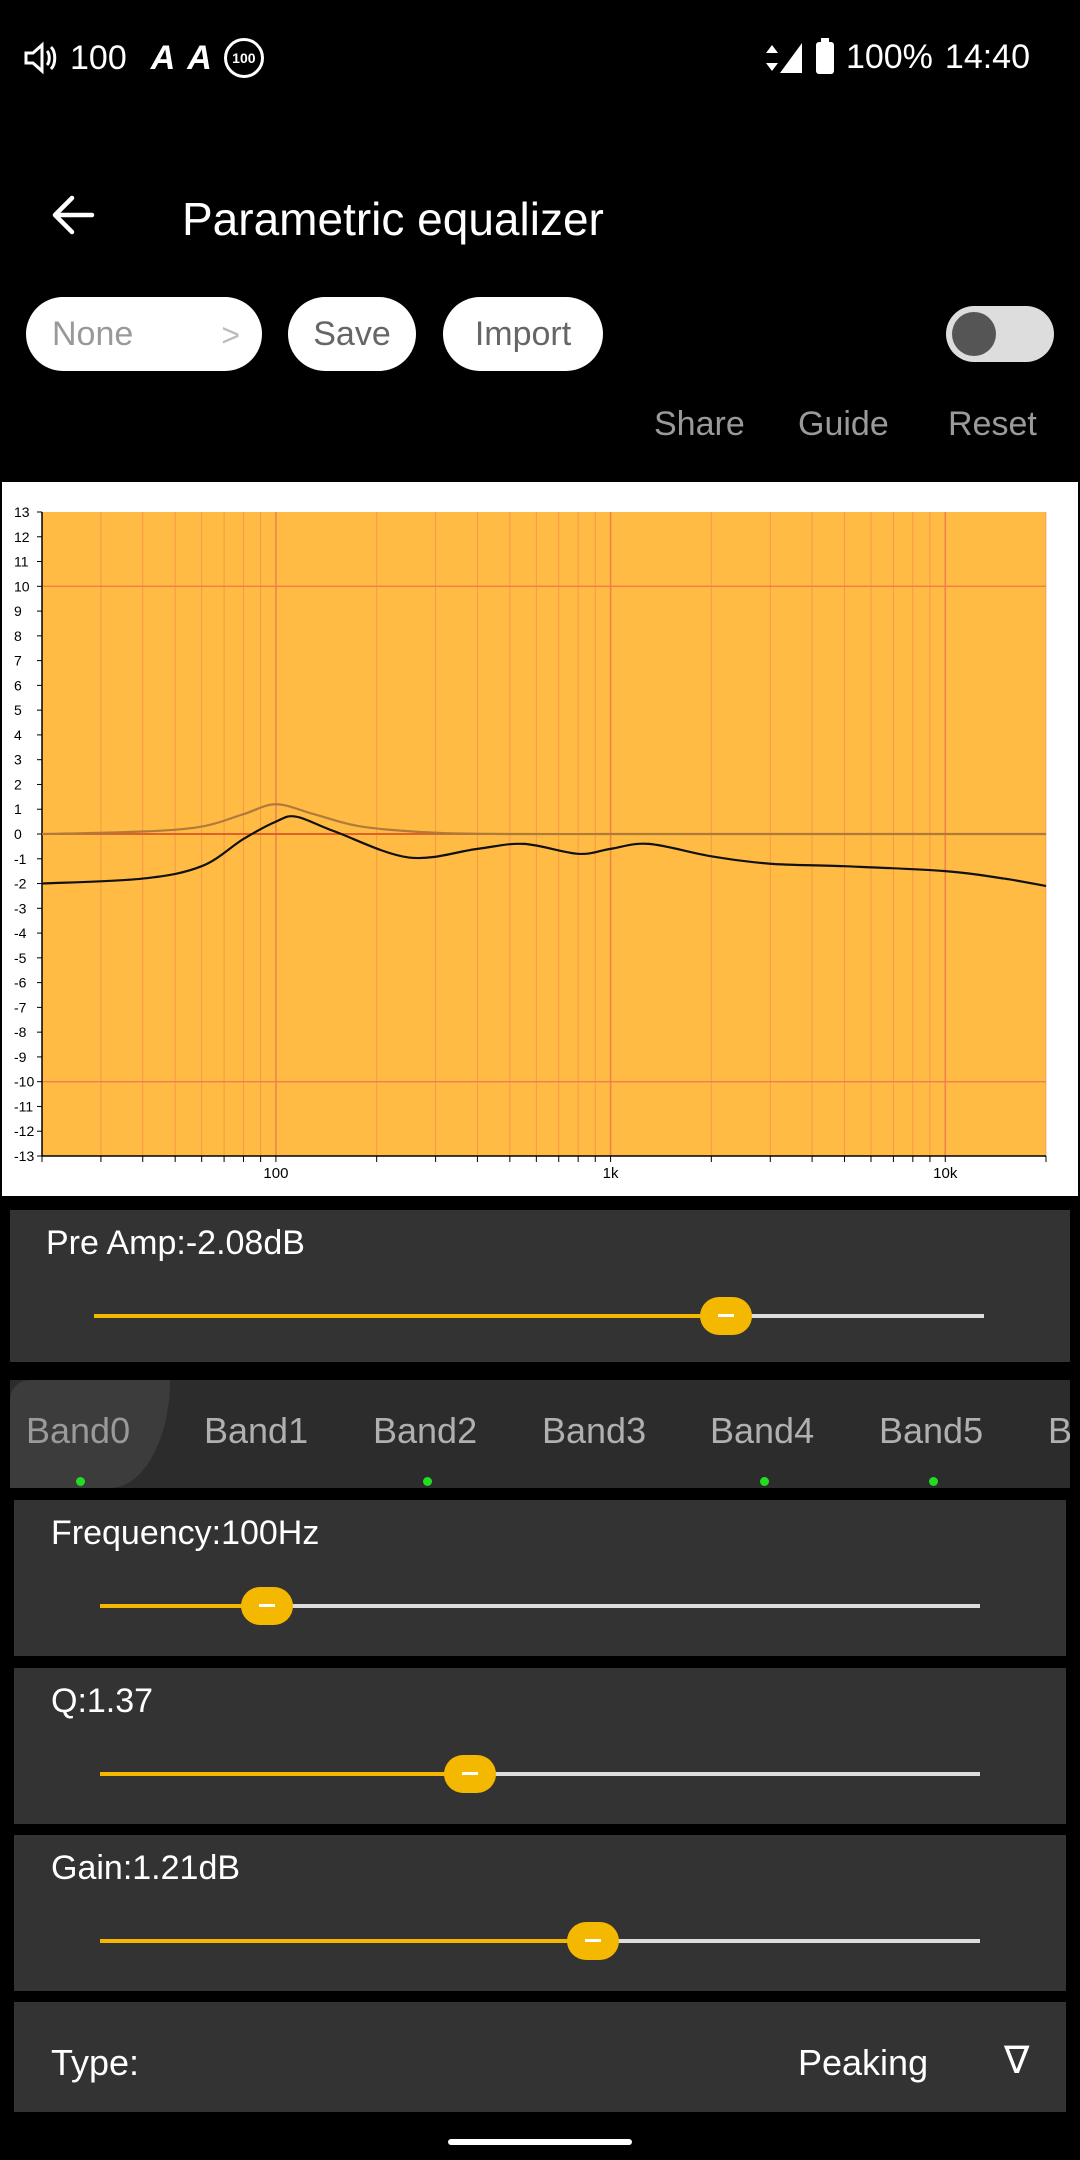 The width and height of the screenshot is (1080, 2160). Describe the element at coordinates (540, 60) in the screenshot. I see `status-bar: 100 A A 100 100% 14:40` at that location.